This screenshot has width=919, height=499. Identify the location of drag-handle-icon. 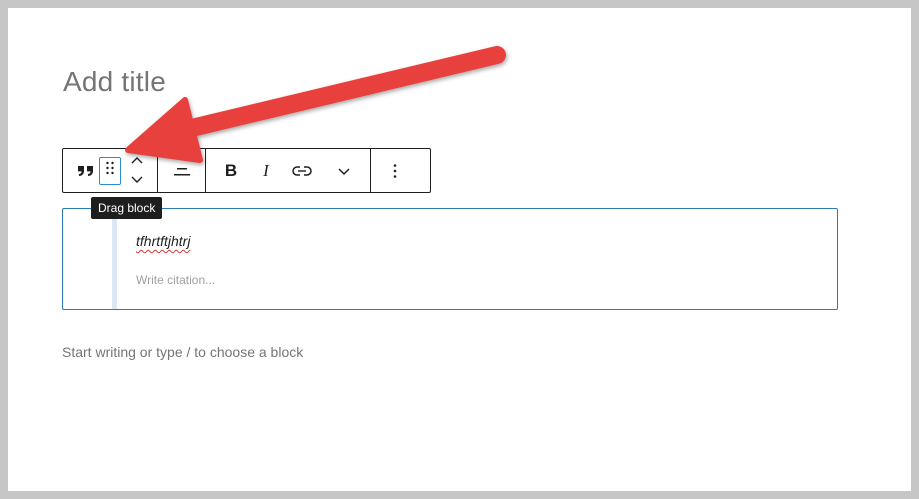
(110, 170).